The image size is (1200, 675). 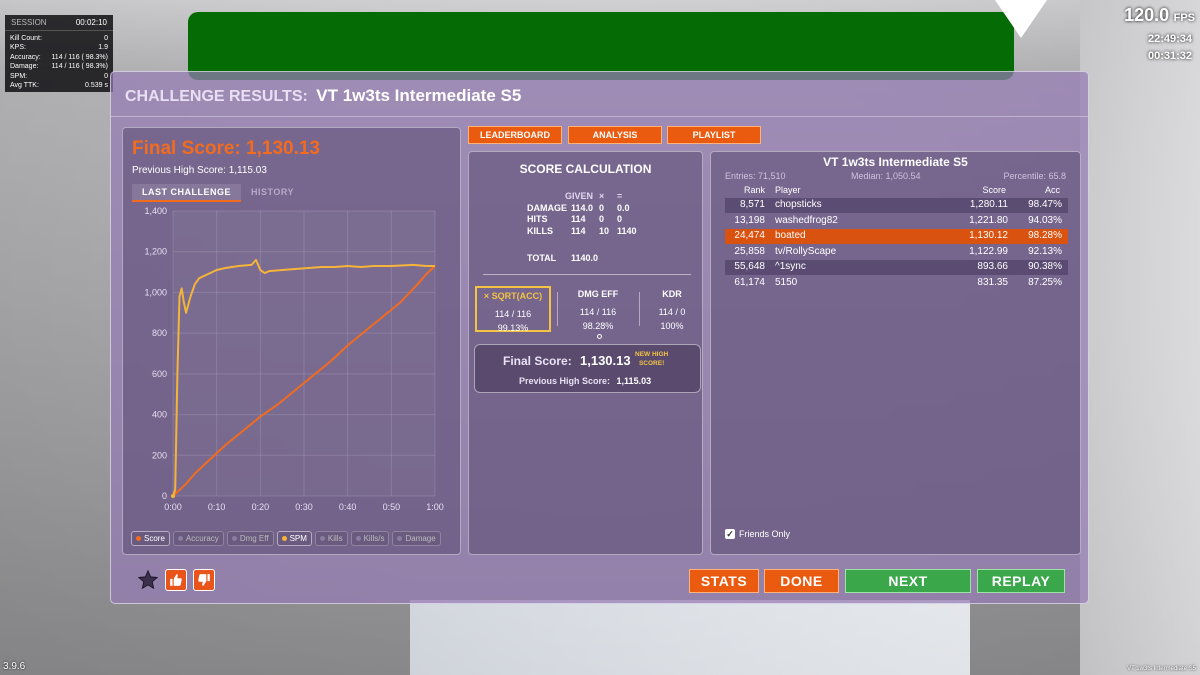 What do you see at coordinates (896, 268) in the screenshot?
I see `leaderboard-row: 55,648 ^1sync 893.66 90.38%` at bounding box center [896, 268].